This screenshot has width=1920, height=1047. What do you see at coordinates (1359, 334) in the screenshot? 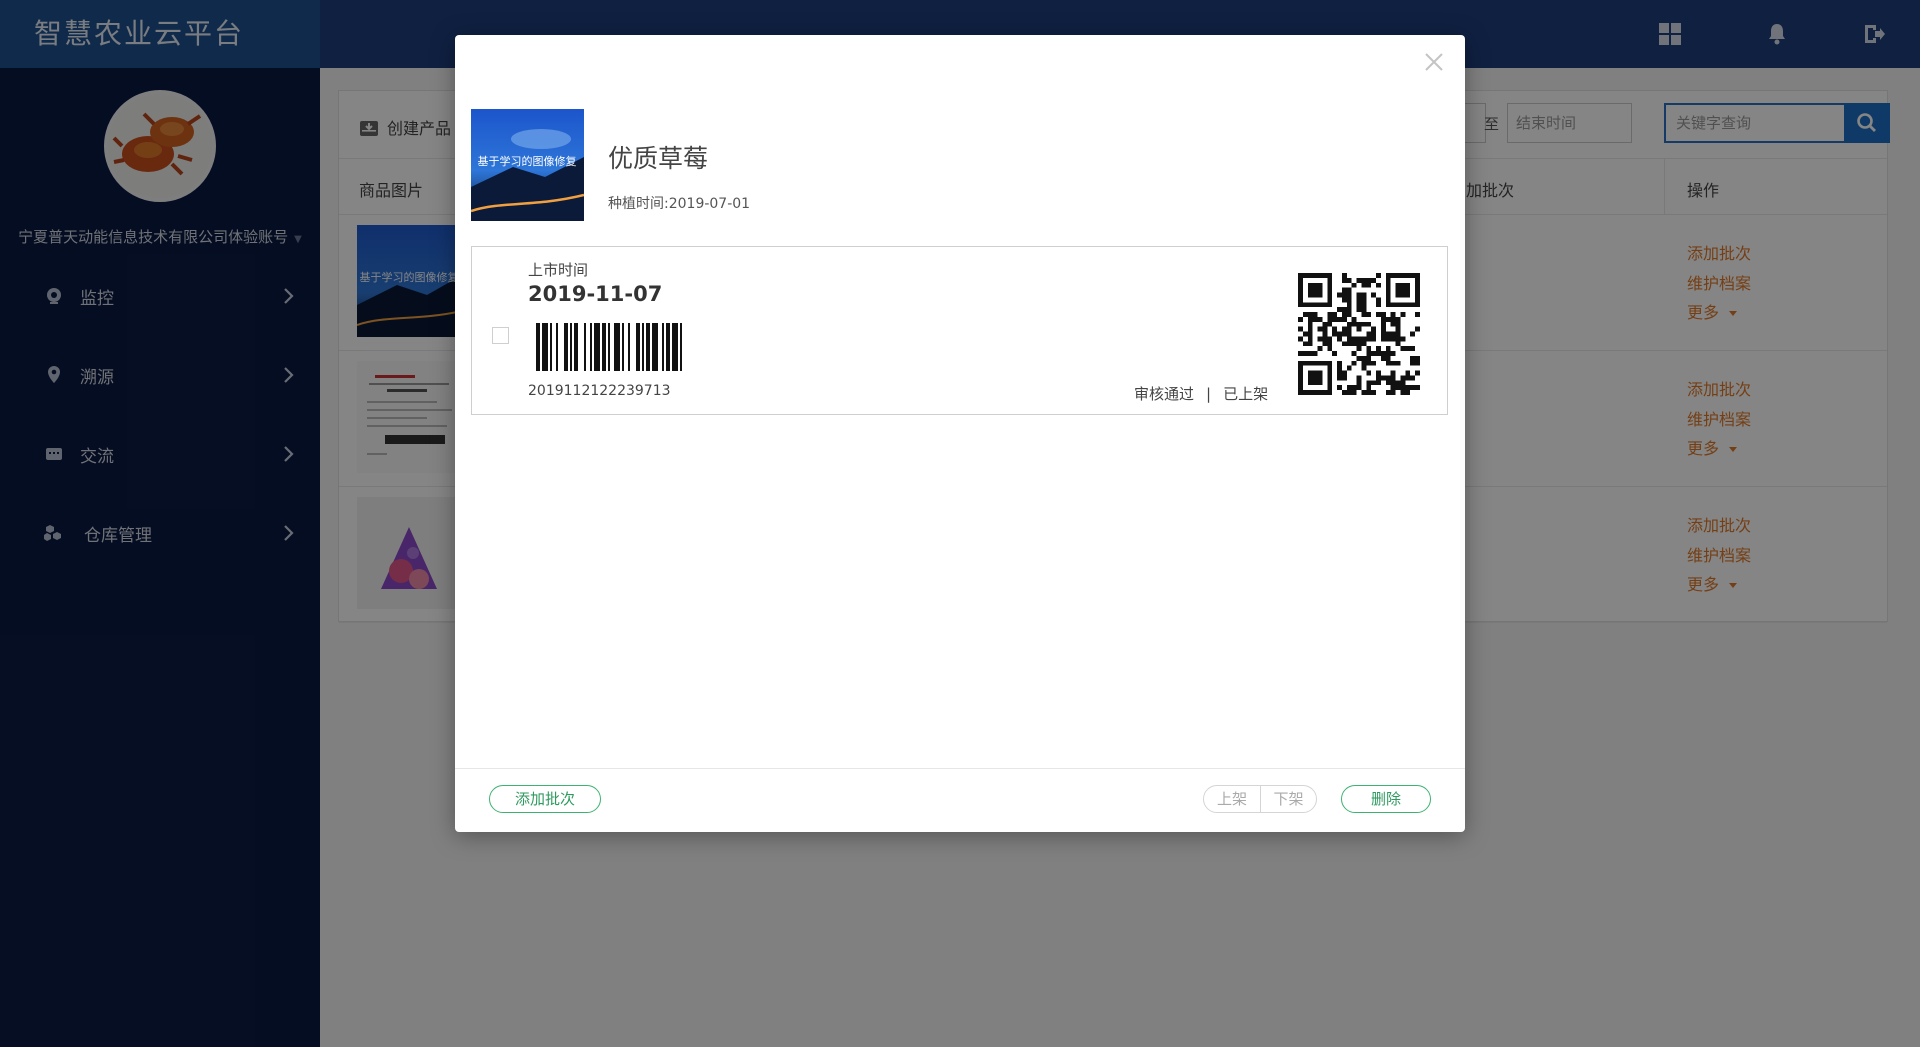
I see `qr-code-image` at bounding box center [1359, 334].